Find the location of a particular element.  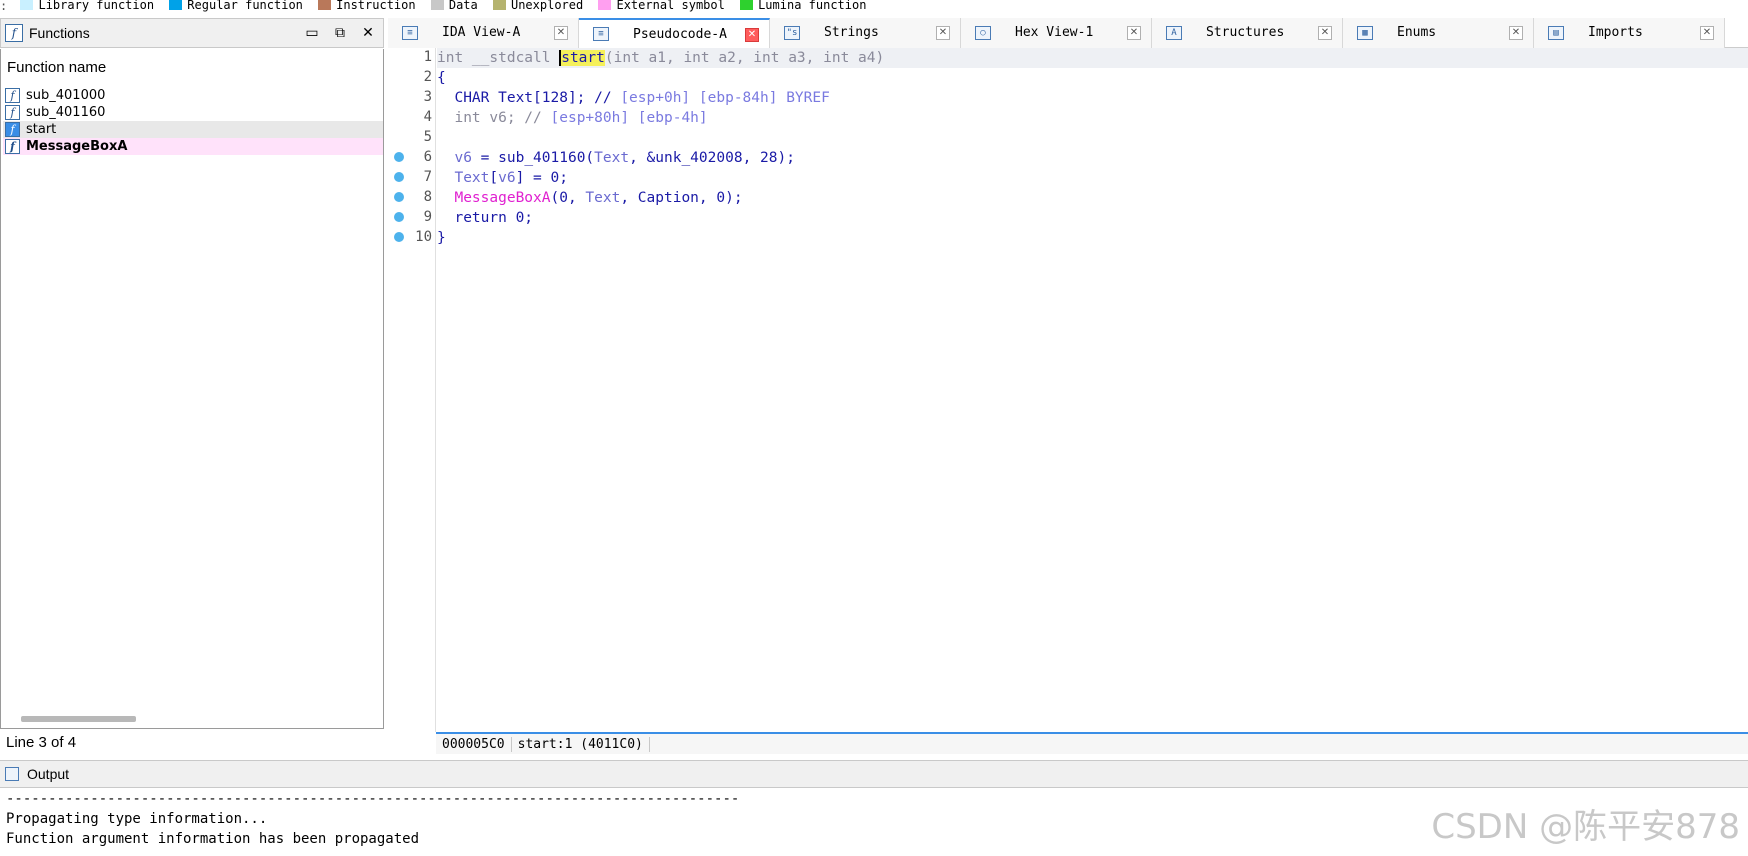

current-address: 000005C0 is located at coordinates (474, 744).